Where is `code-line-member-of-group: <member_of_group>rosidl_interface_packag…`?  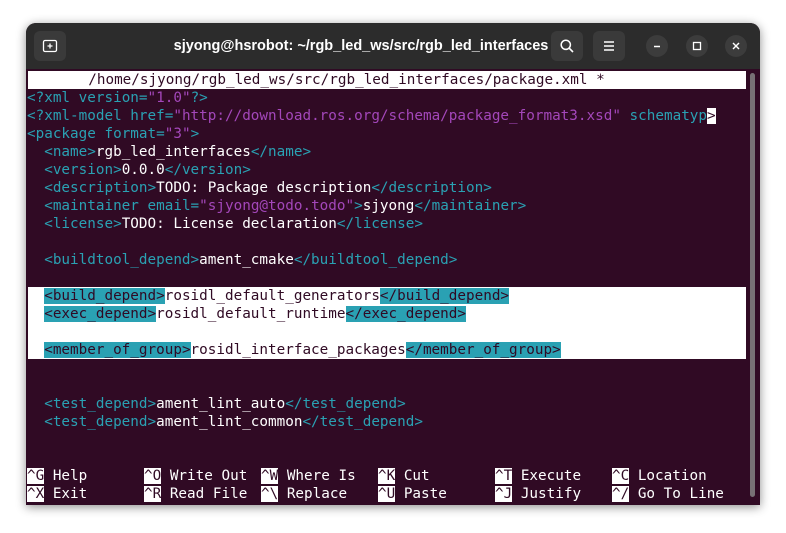 code-line-member-of-group: <member_of_group>rosidl_interface_packag… is located at coordinates (302, 350).